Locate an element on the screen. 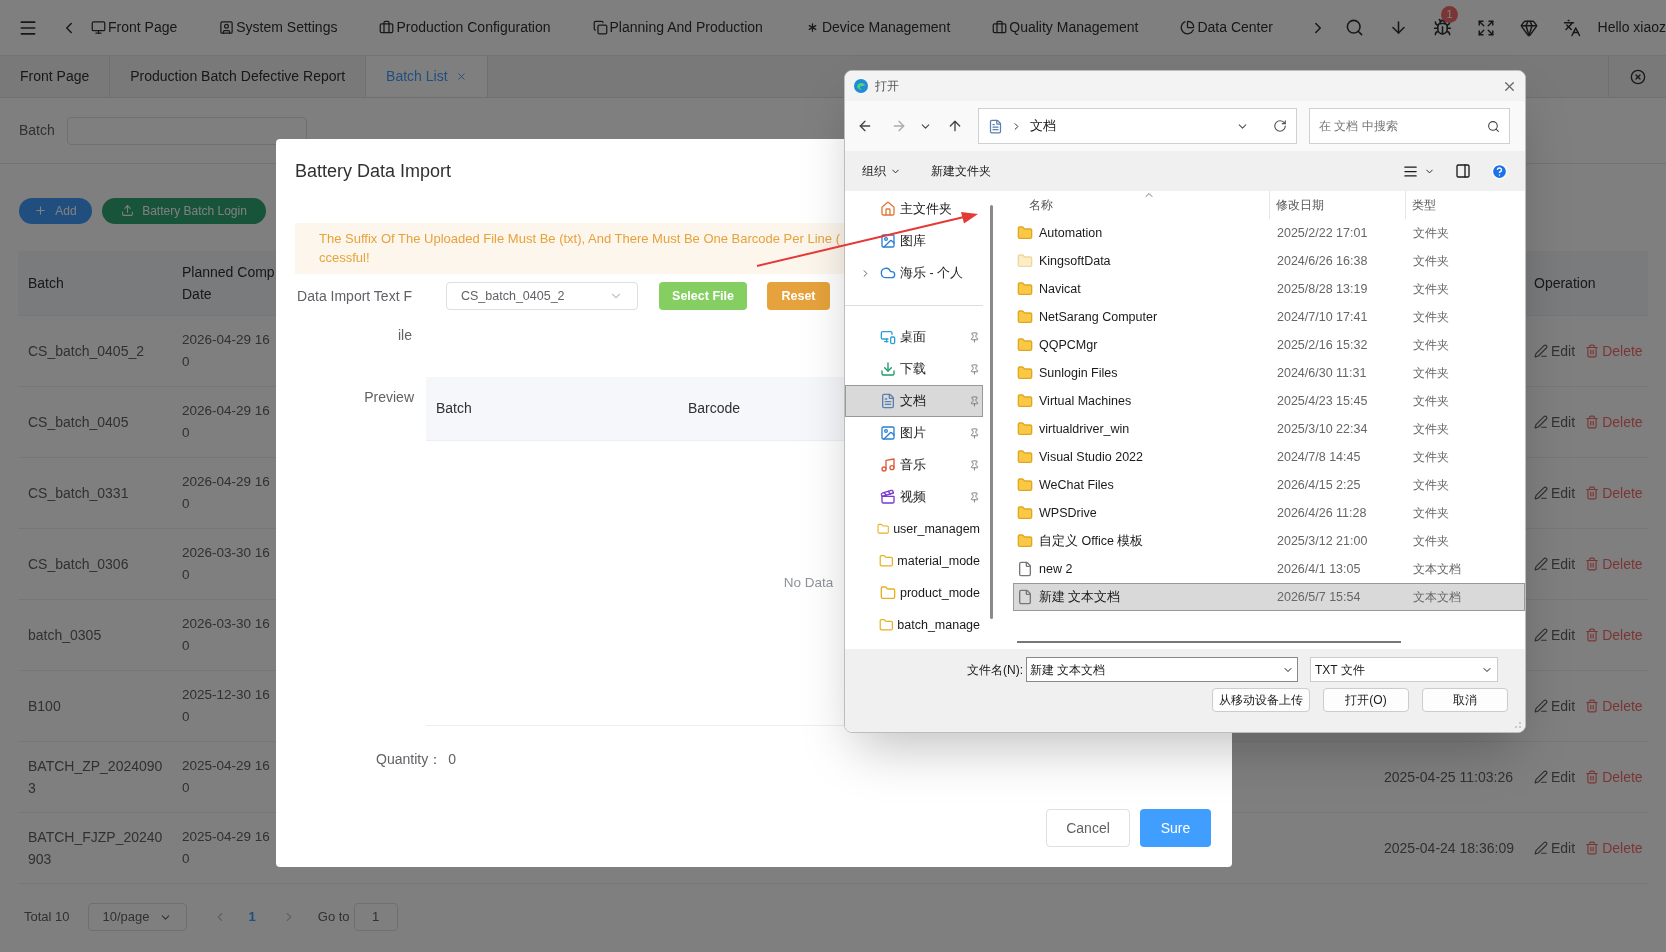 The width and height of the screenshot is (1666, 952). table-cell-text: batch_0305 is located at coordinates (65, 635).